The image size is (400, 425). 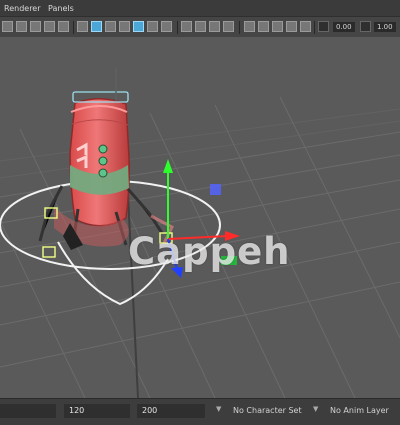 What do you see at coordinates (138, 26) in the screenshot?
I see `xray-icon` at bounding box center [138, 26].